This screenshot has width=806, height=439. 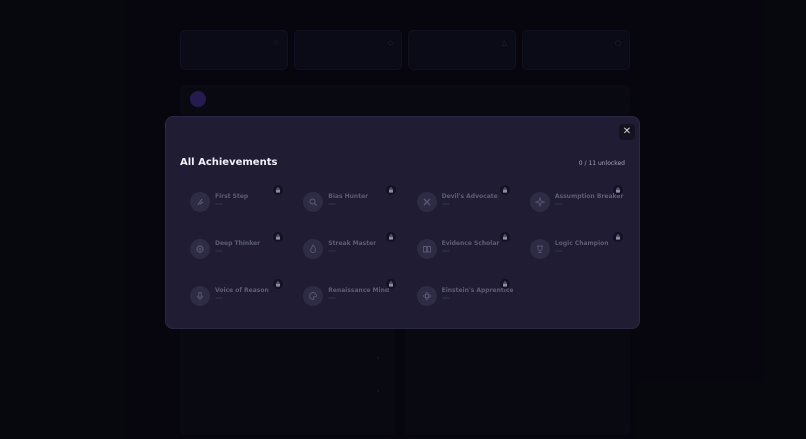 What do you see at coordinates (426, 249) in the screenshot?
I see `book-icon` at bounding box center [426, 249].